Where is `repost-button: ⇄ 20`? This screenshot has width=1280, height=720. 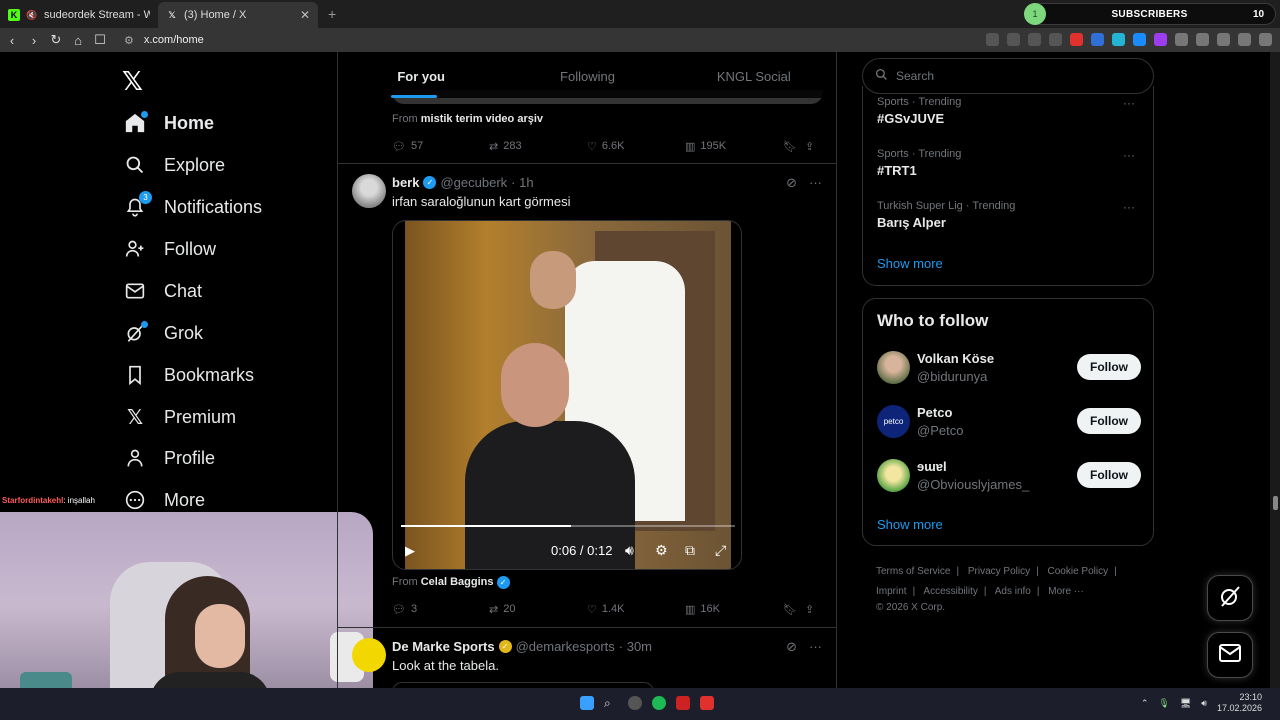 repost-button: ⇄ 20 is located at coordinates (538, 609).